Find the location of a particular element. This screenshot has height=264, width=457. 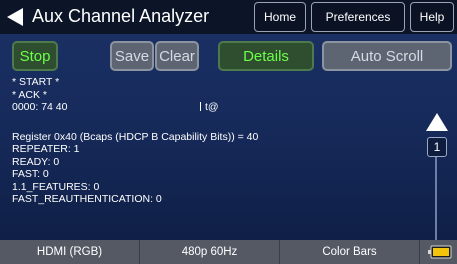

scroll-track is located at coordinates (436, 199).